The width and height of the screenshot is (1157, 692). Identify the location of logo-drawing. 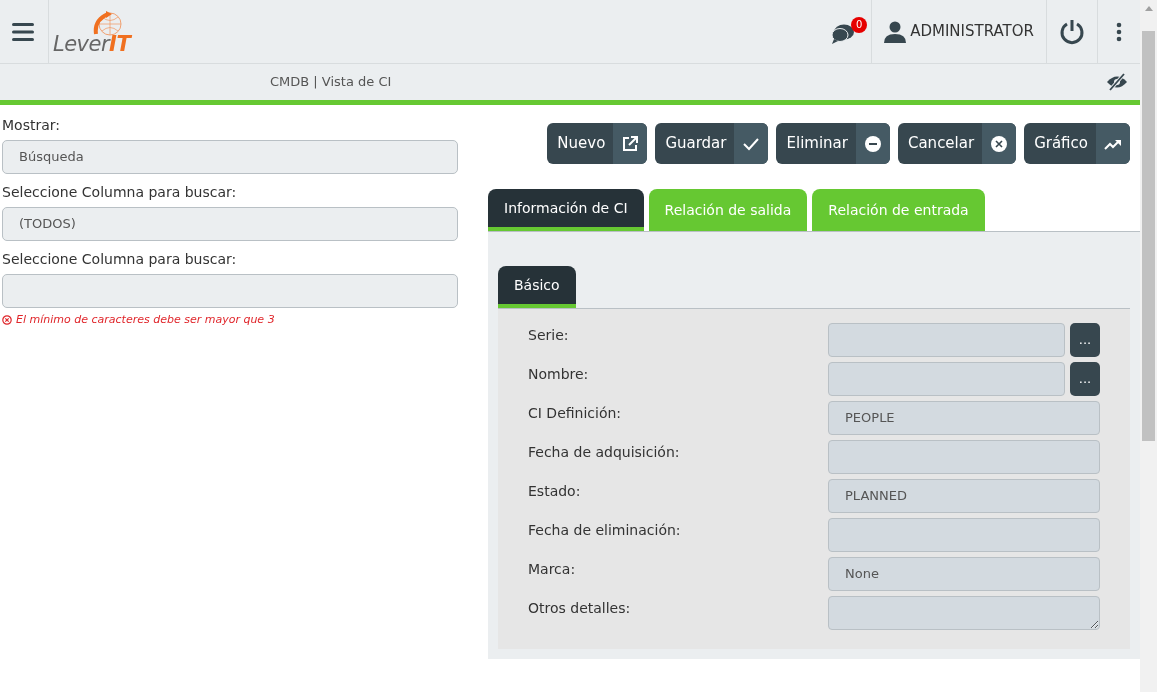
(108, 22).